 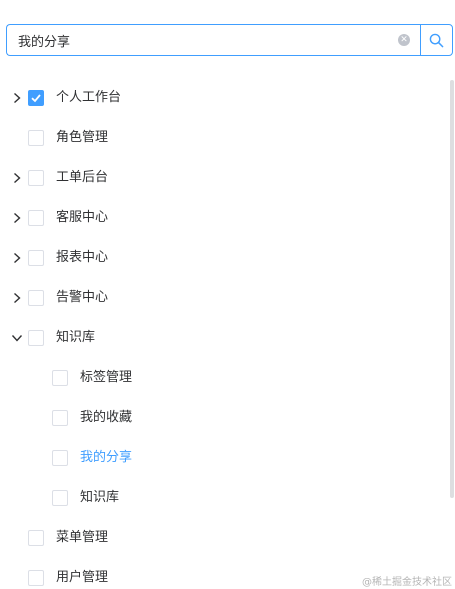 What do you see at coordinates (220, 538) in the screenshot?
I see `tree-node: 菜单管理` at bounding box center [220, 538].